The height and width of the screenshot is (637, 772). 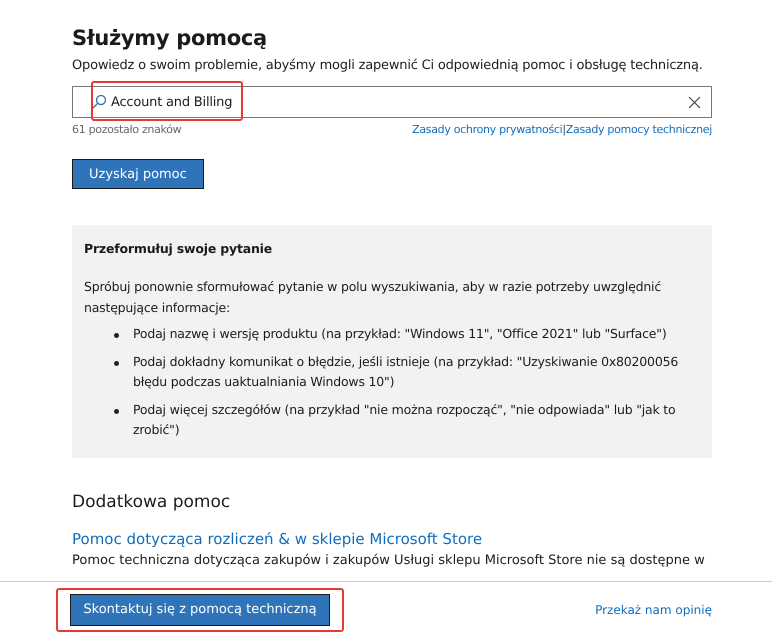 What do you see at coordinates (127, 129) in the screenshot?
I see `character-counter: 61 pozostało znaków` at bounding box center [127, 129].